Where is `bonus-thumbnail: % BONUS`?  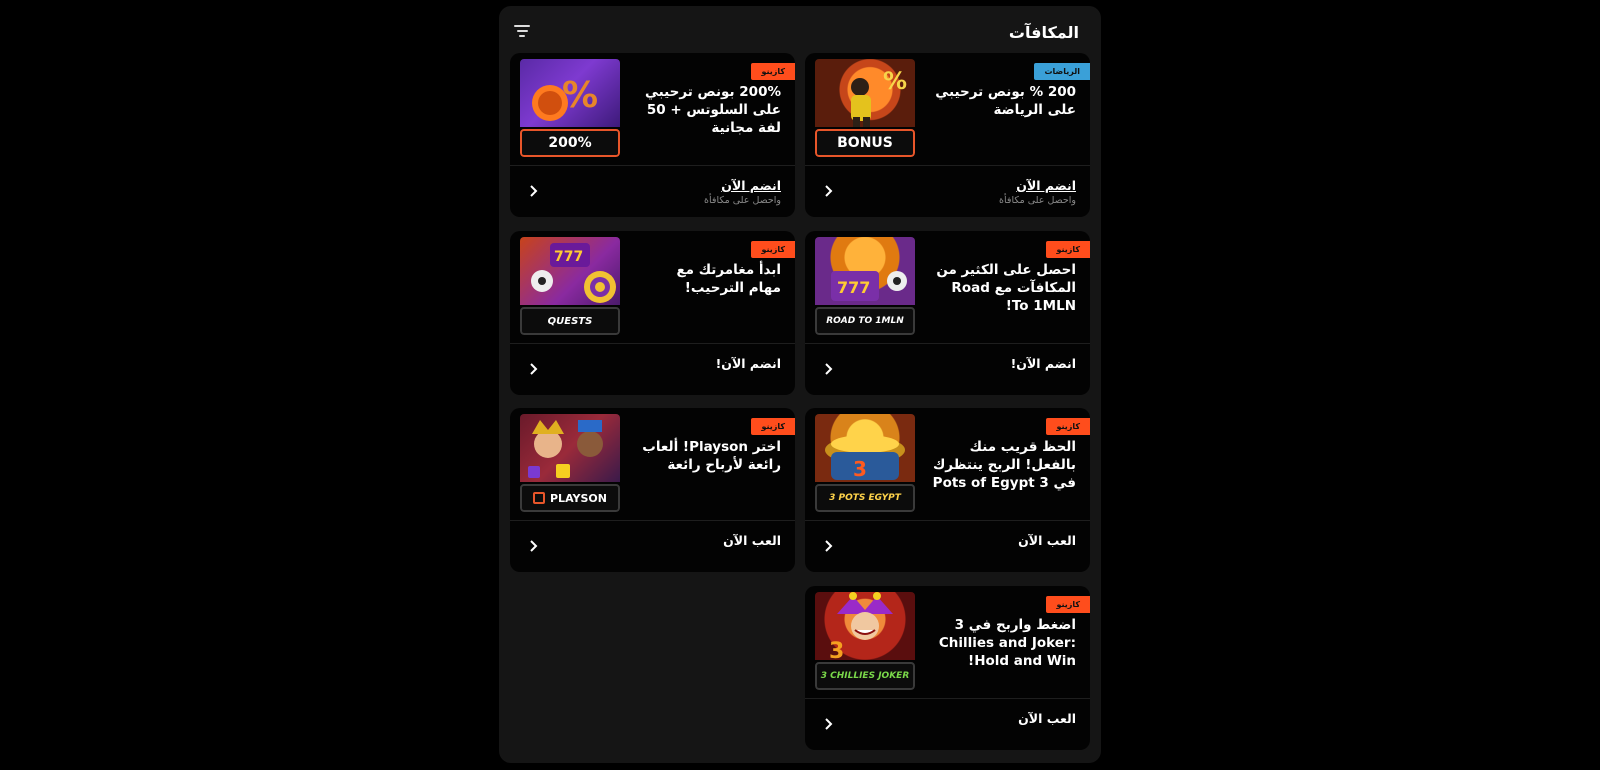
bonus-thumbnail: % BONUS is located at coordinates (865, 108).